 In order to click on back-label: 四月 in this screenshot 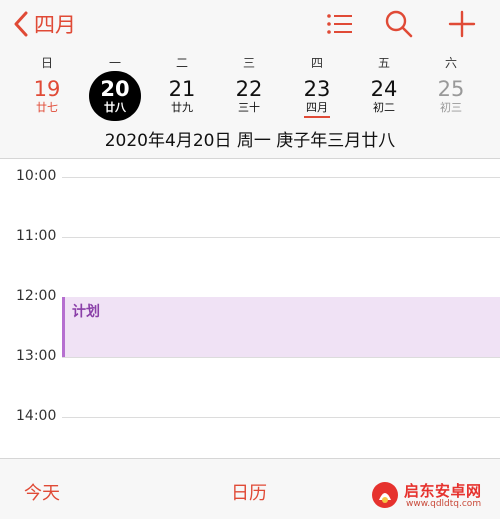, I will do `click(55, 25)`.